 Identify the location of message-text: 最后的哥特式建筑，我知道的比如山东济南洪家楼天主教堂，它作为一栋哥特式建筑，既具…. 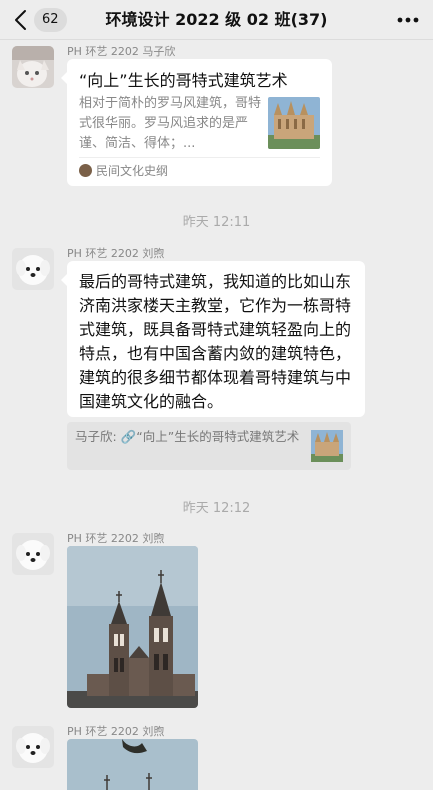
(215, 341).